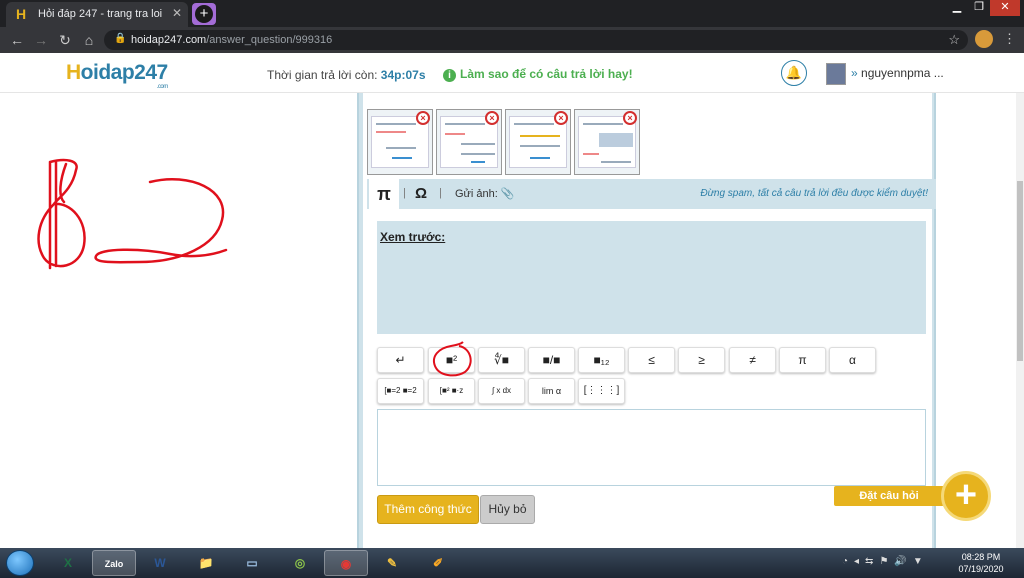  Describe the element at coordinates (68, 563) in the screenshot. I see `excel-icon: X` at that location.